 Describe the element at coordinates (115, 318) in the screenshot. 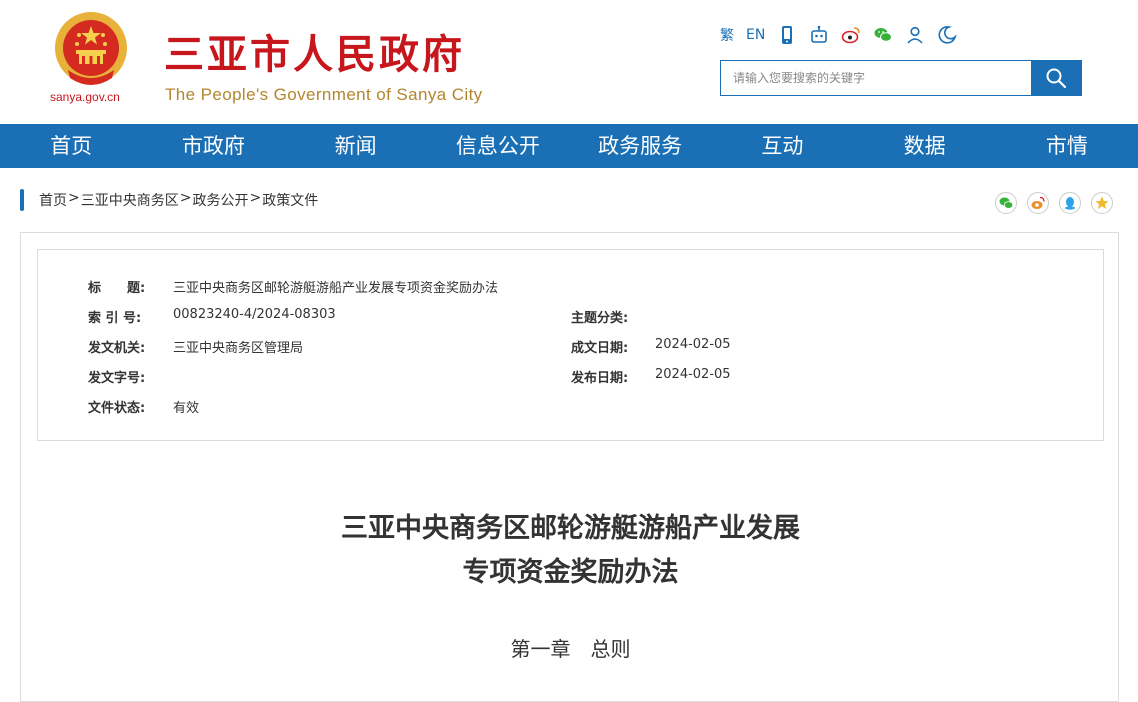

I see `meta-index-label: 索 引 号:` at that location.